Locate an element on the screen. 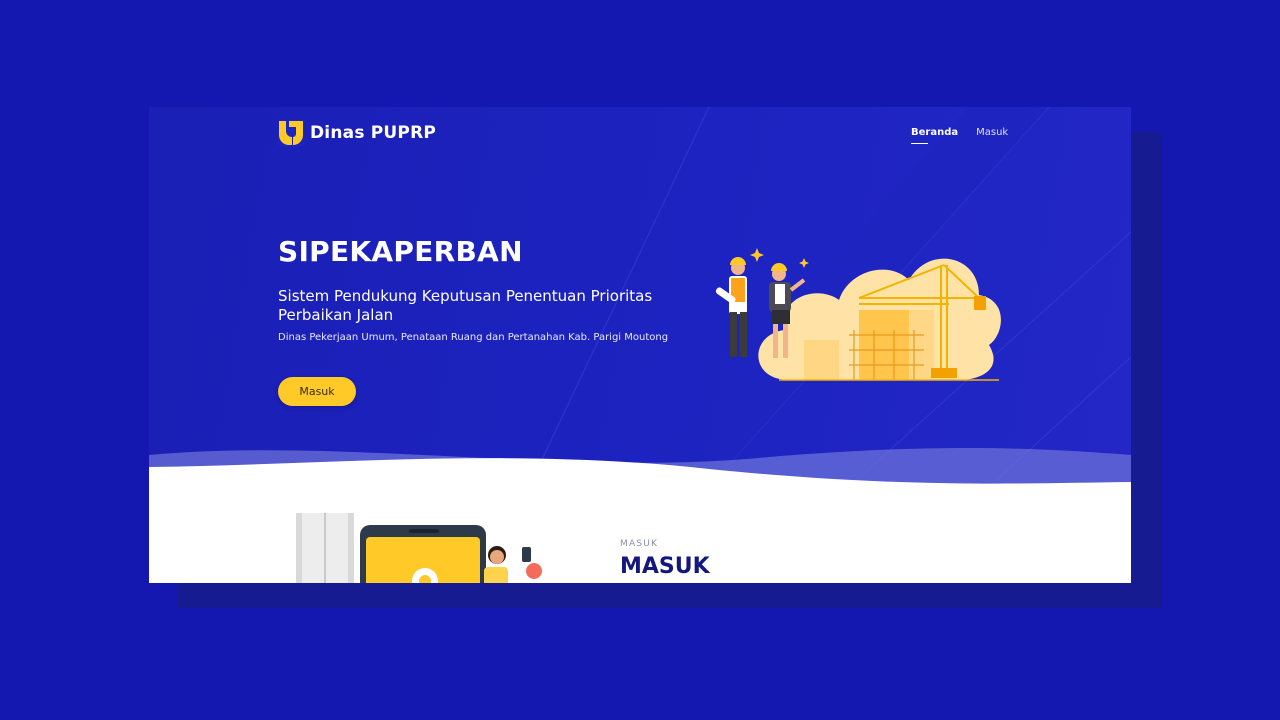  hero-title: SIPEKAPERBAN is located at coordinates (400, 251).